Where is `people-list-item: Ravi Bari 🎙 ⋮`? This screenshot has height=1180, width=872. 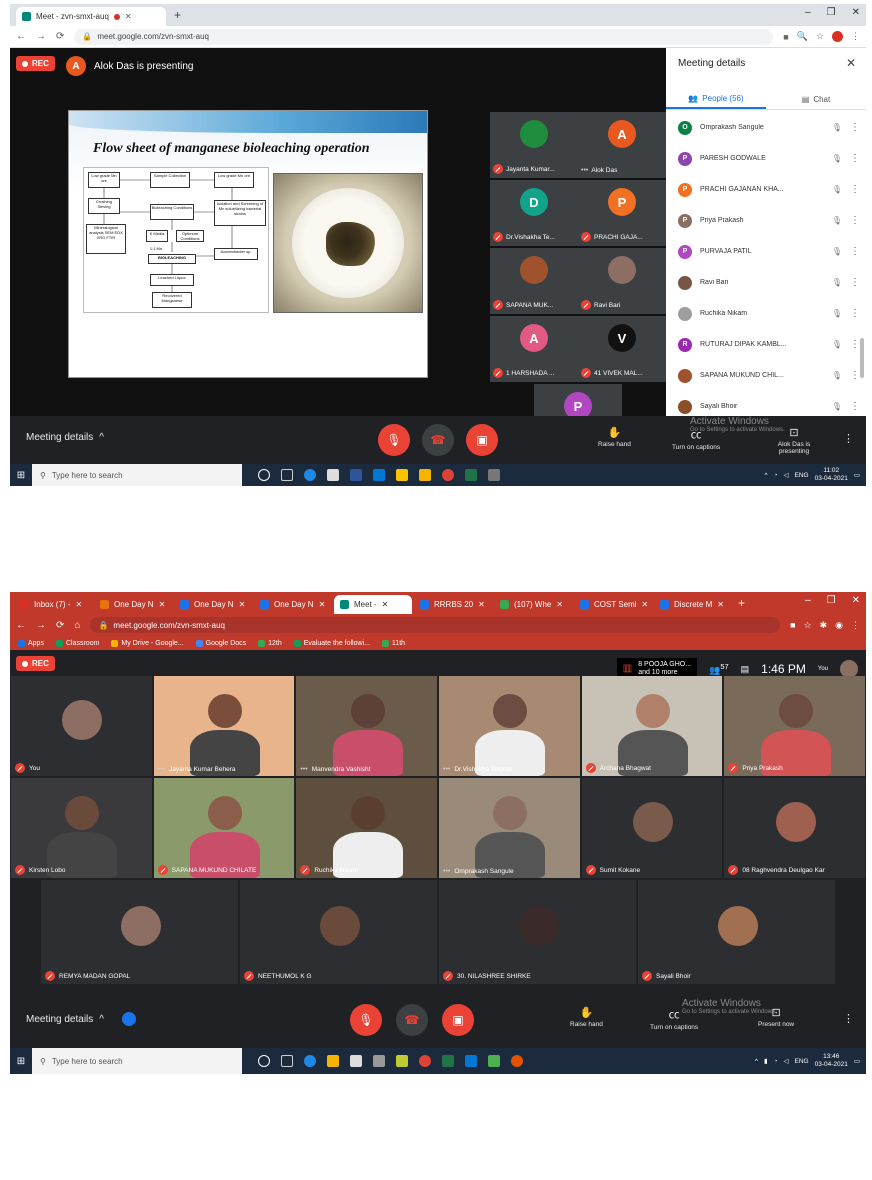
people-list-item: Ravi Bari 🎙 ⋮ is located at coordinates (766, 282).